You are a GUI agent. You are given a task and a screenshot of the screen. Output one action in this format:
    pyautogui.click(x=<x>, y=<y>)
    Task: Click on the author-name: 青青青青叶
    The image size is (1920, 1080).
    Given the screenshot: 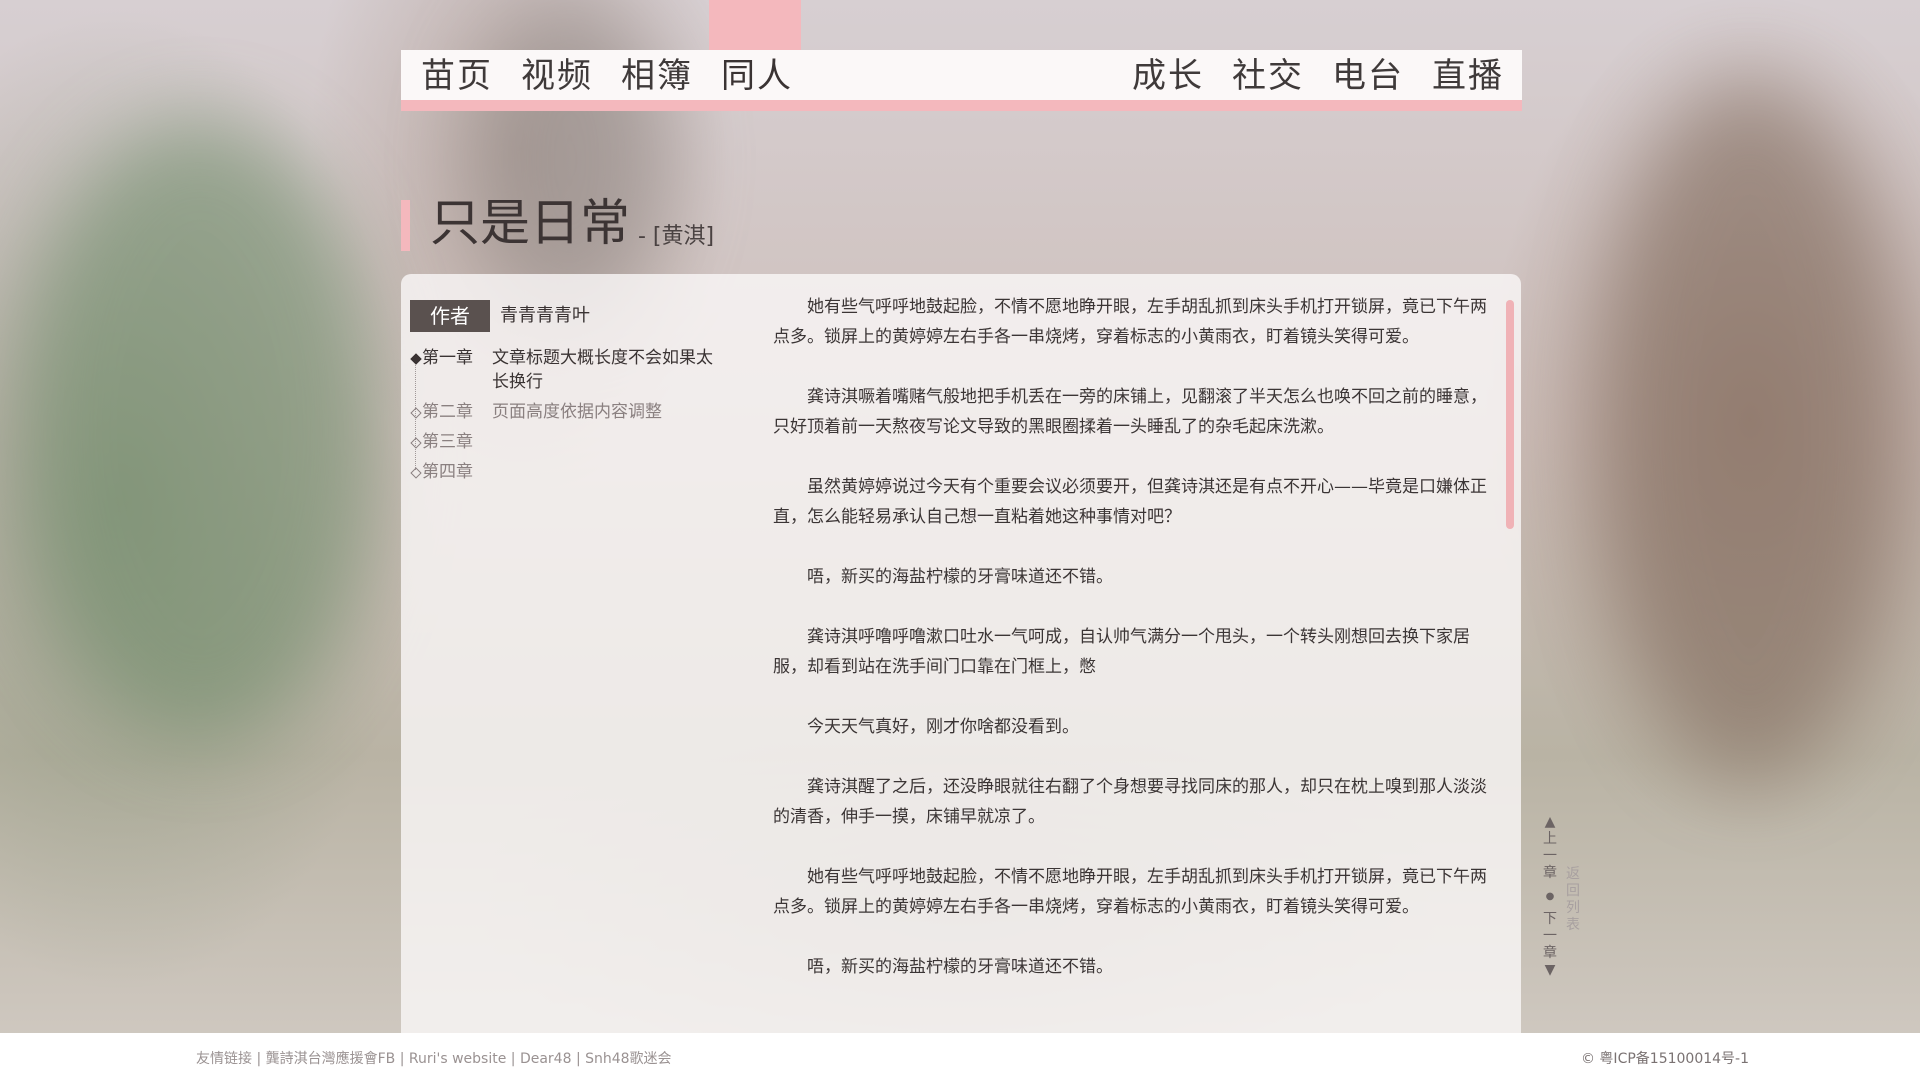 What is the action you would take?
    pyautogui.click(x=545, y=316)
    